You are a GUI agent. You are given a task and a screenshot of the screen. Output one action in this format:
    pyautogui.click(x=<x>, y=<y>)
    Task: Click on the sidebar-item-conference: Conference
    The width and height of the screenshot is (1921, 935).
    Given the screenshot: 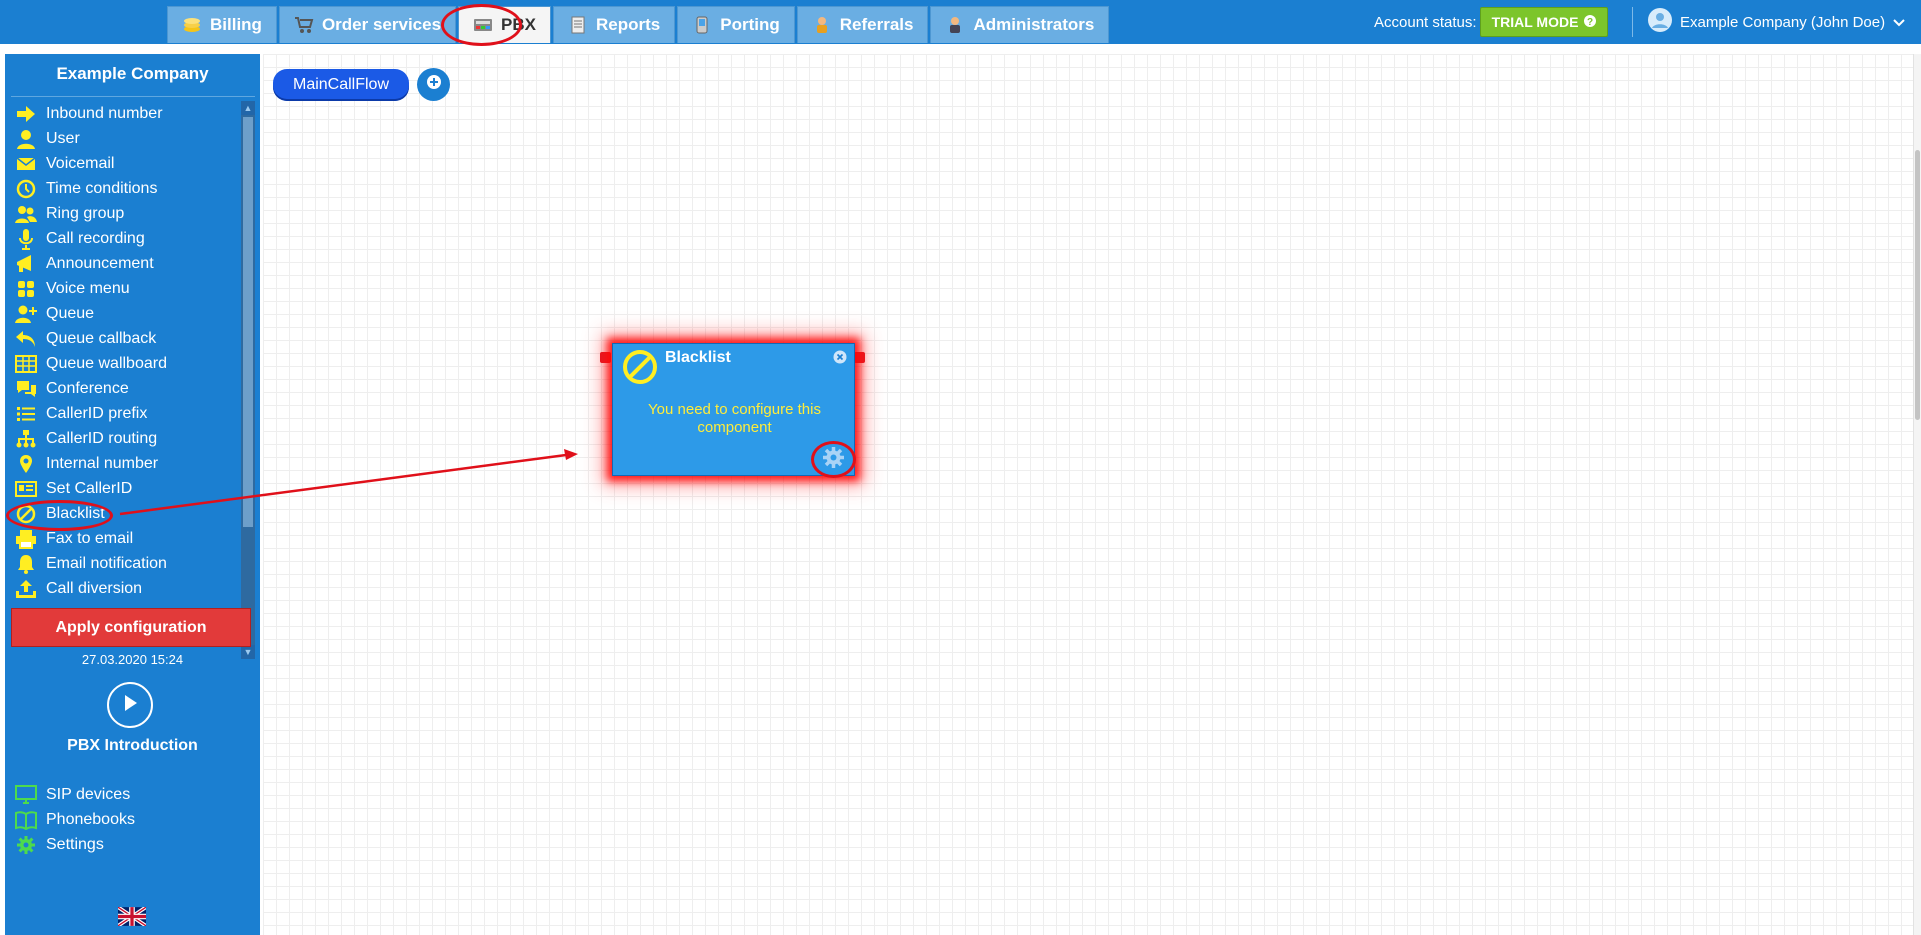 What is the action you would take?
    pyautogui.click(x=123, y=388)
    